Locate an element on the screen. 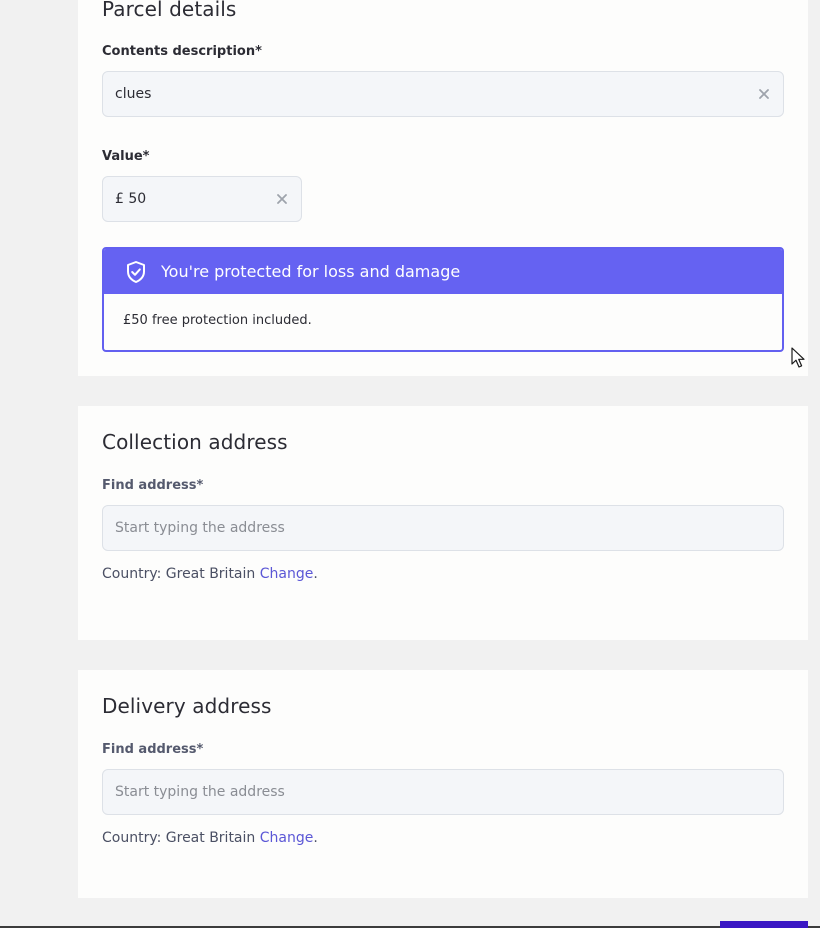 This screenshot has height=928, width=820. delivery-address-search-input: Start typing the address is located at coordinates (443, 792).